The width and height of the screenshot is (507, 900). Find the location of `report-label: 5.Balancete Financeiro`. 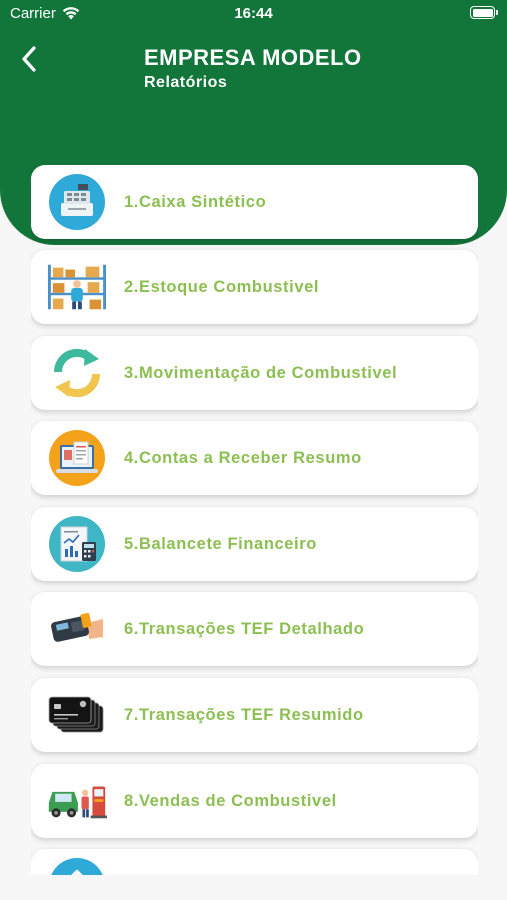

report-label: 5.Balancete Financeiro is located at coordinates (220, 543).